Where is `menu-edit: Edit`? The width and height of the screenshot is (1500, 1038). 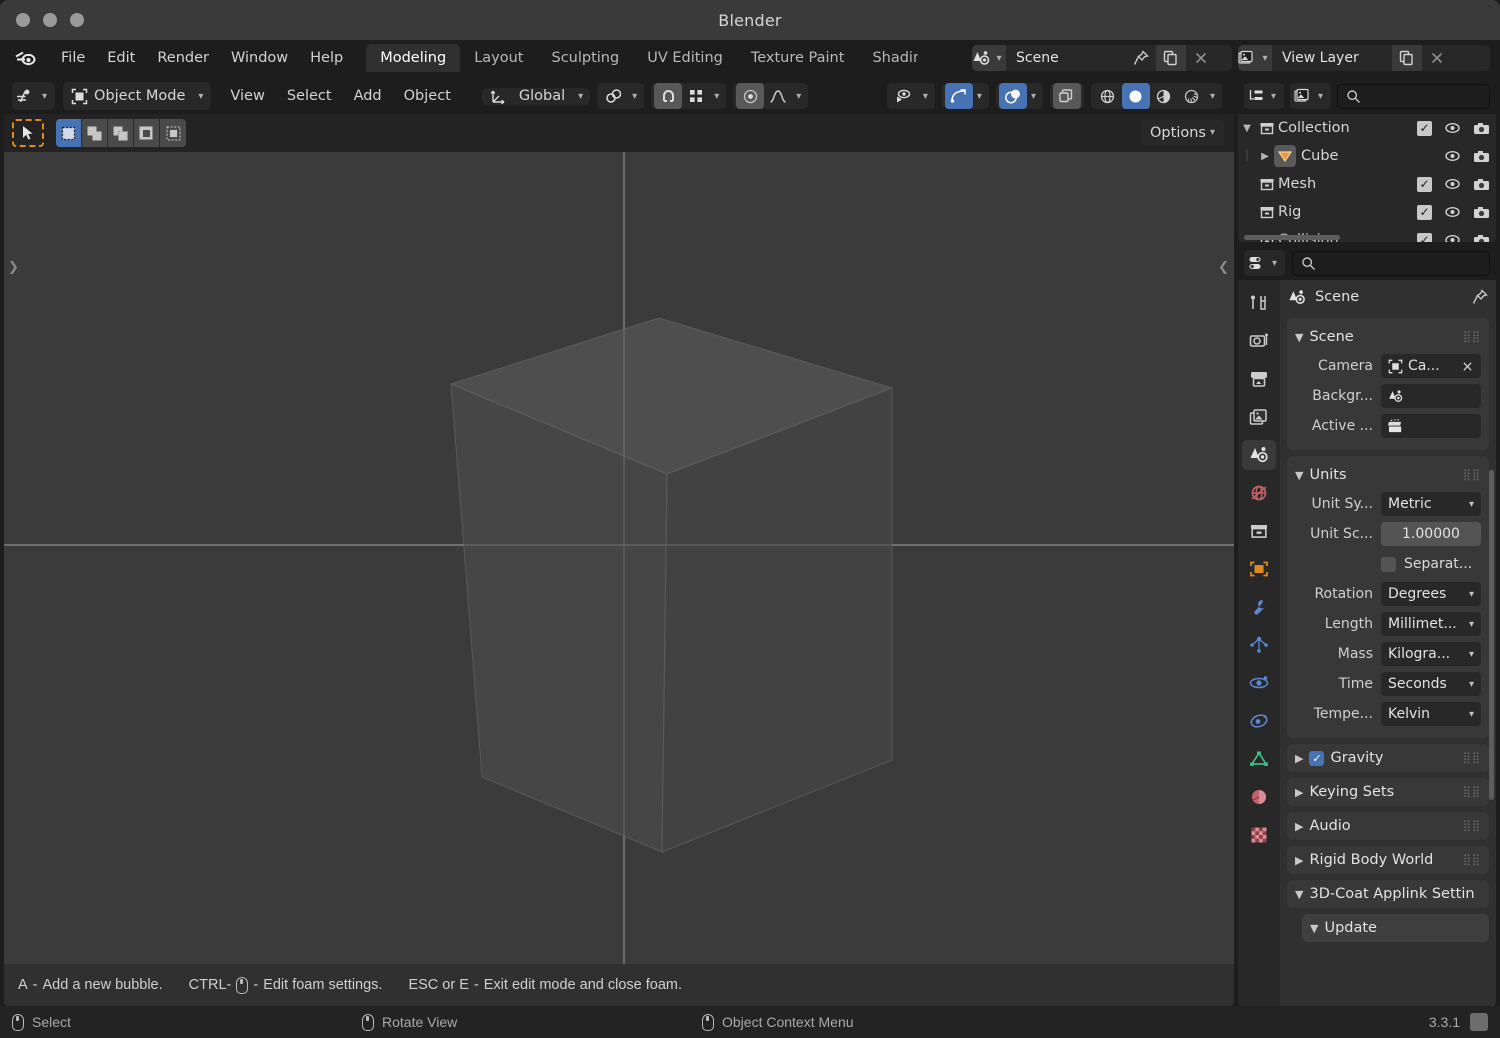
menu-edit: Edit is located at coordinates (121, 58).